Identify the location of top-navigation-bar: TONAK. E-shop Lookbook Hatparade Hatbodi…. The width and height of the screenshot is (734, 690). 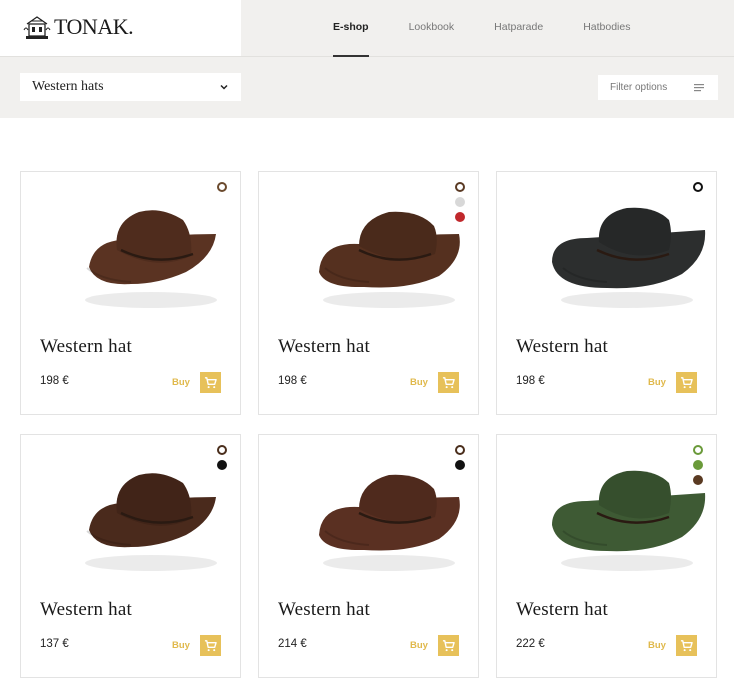
(367, 28).